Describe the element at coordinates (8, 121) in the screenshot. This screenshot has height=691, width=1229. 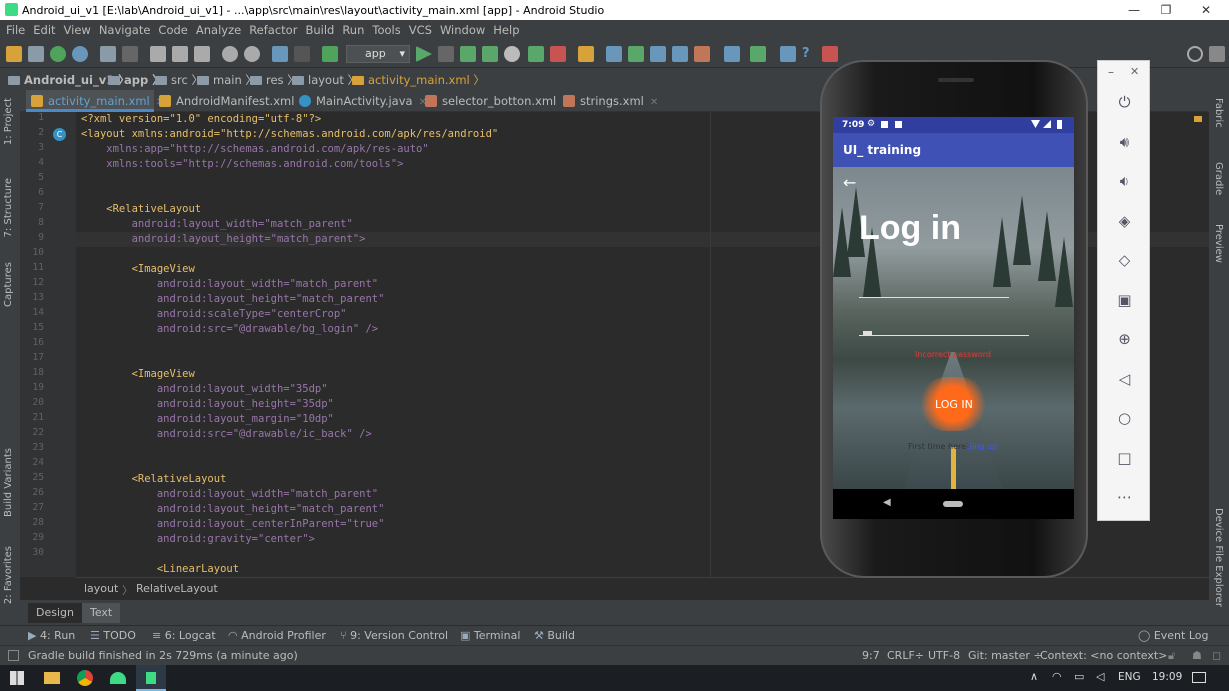
I see `tool-project: 1: Project` at that location.